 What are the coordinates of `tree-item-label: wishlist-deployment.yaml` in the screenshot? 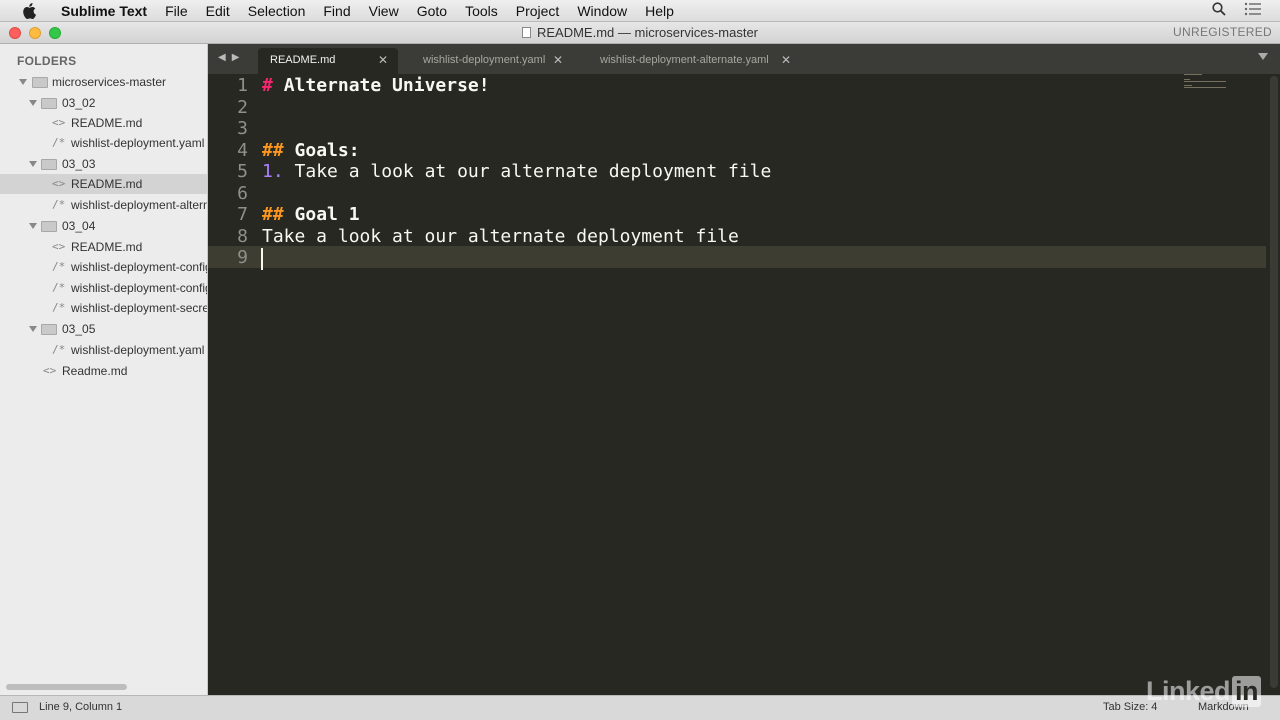 It's located at (138, 143).